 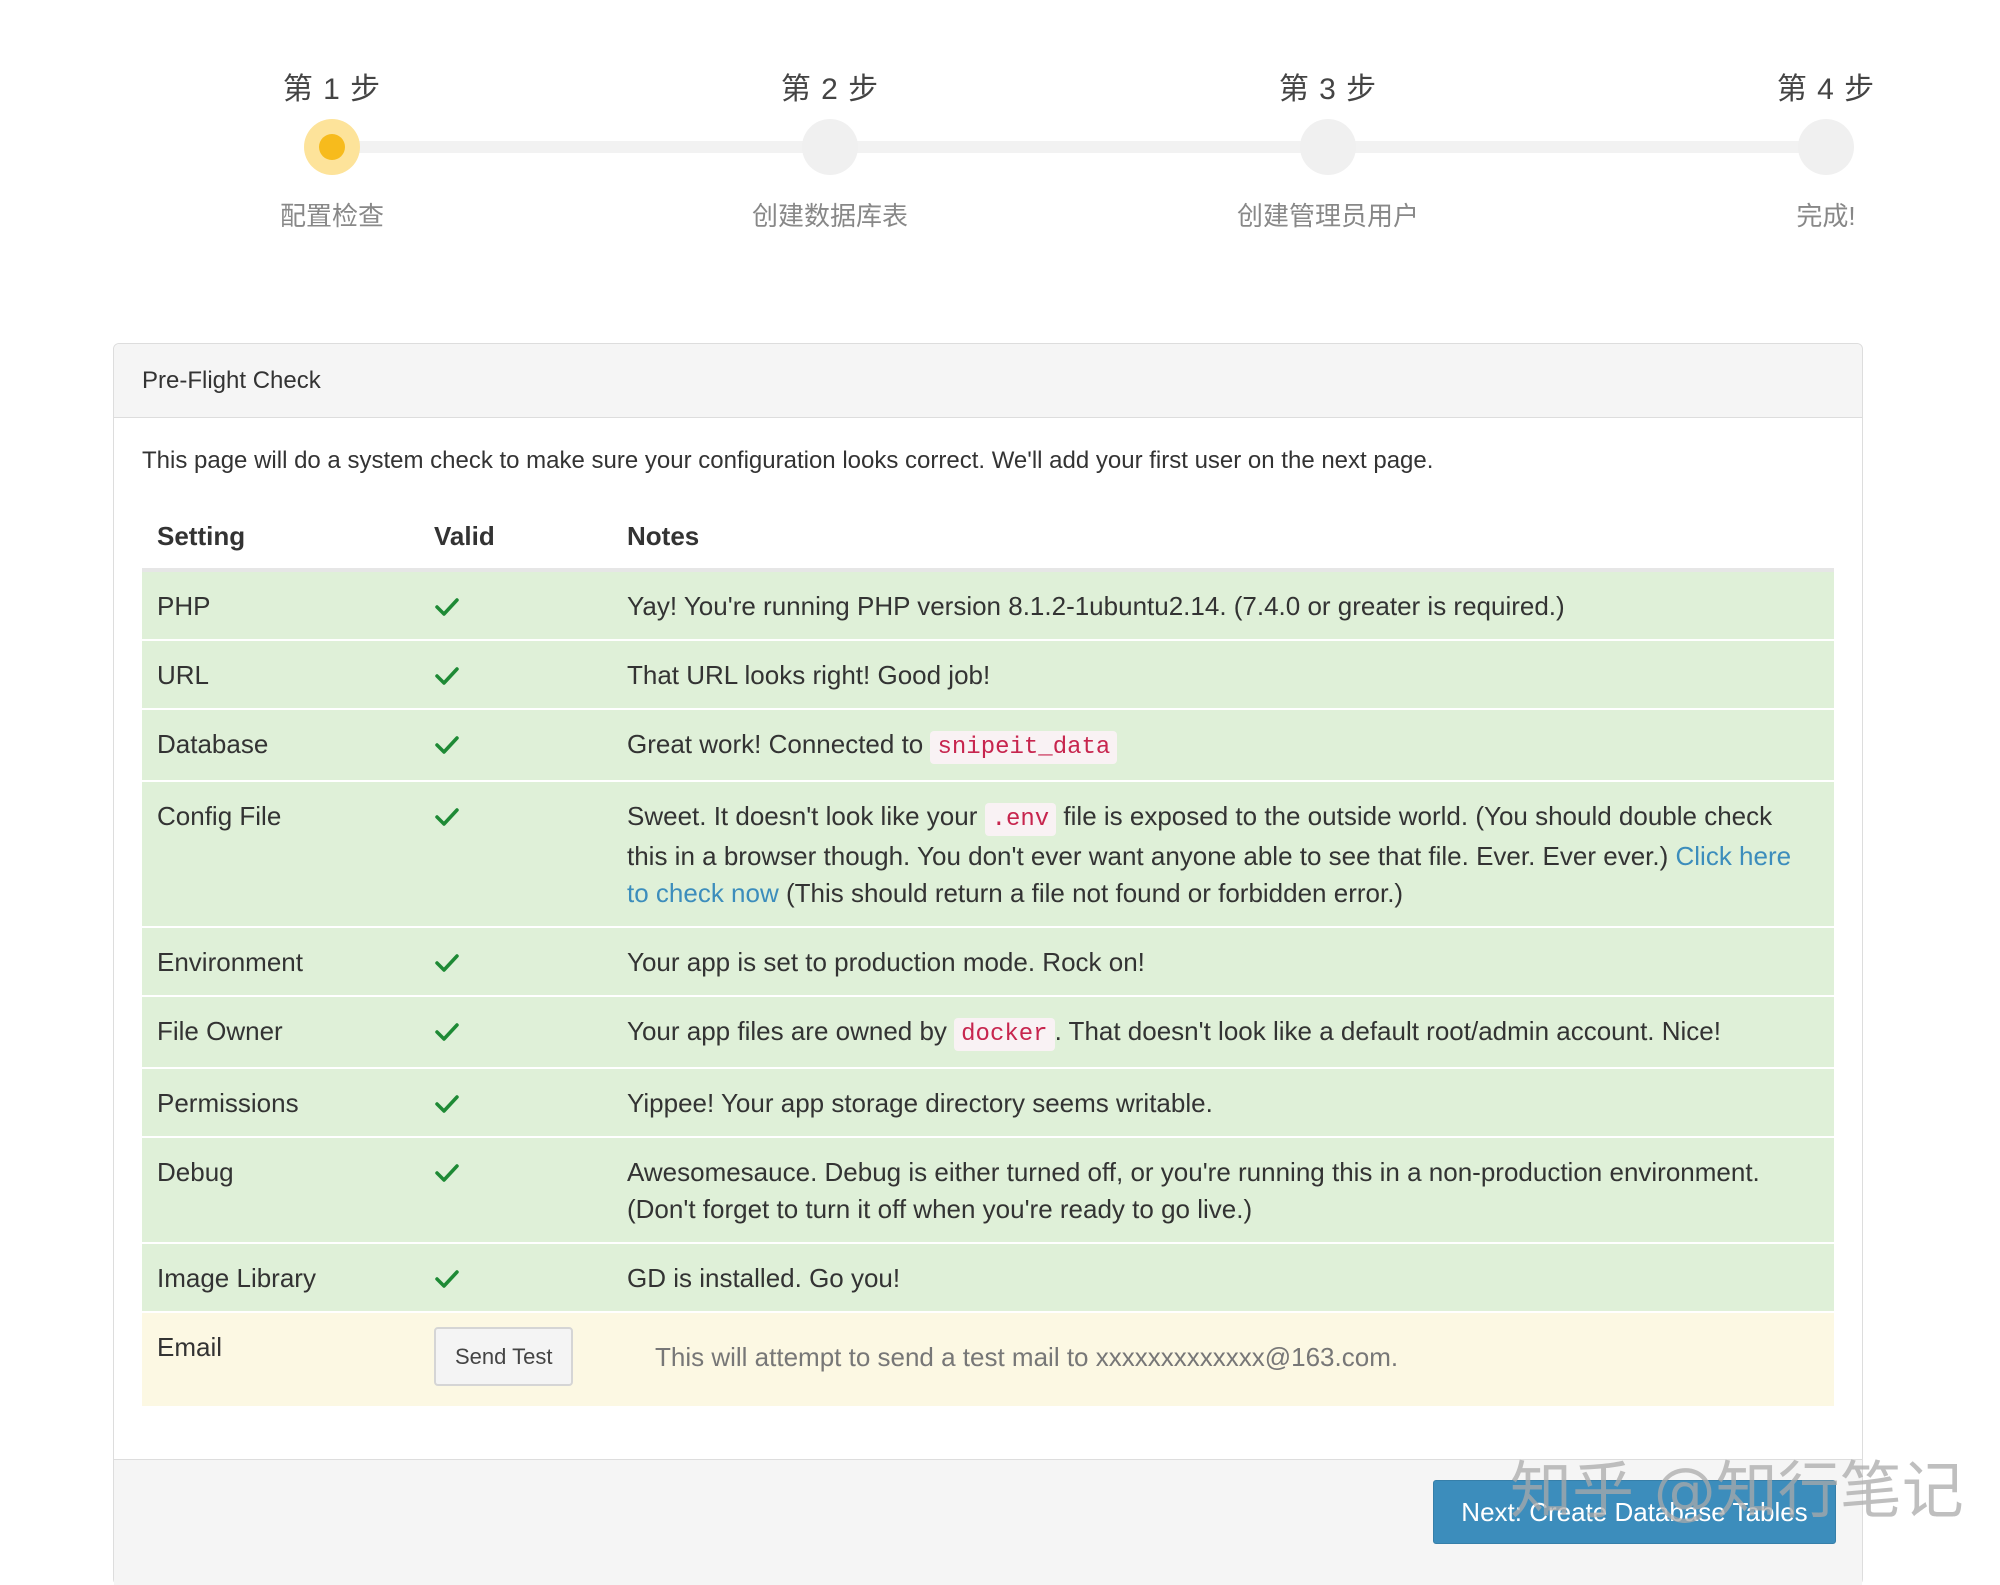 I want to click on active-dot-icon, so click(x=332, y=147).